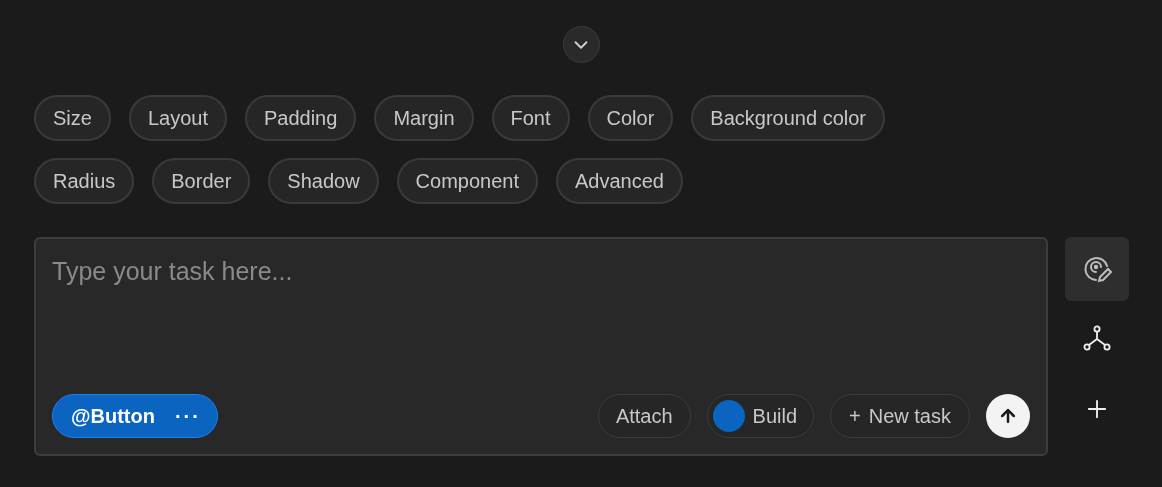  What do you see at coordinates (909, 416) in the screenshot?
I see `new-task-label: New task` at bounding box center [909, 416].